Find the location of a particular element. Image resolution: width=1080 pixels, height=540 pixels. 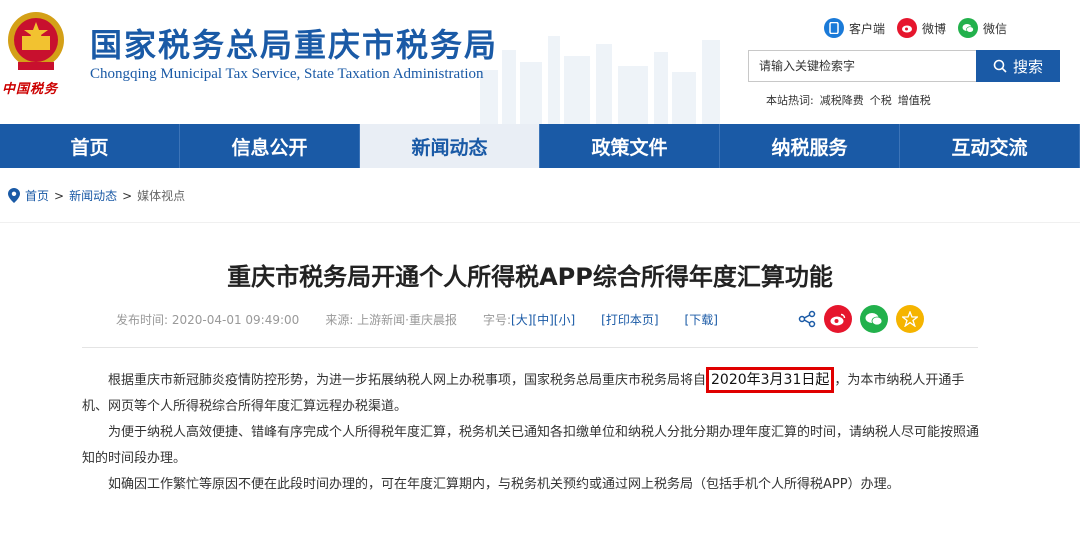

hot-words-prefix: 本站热词: is located at coordinates (790, 100).